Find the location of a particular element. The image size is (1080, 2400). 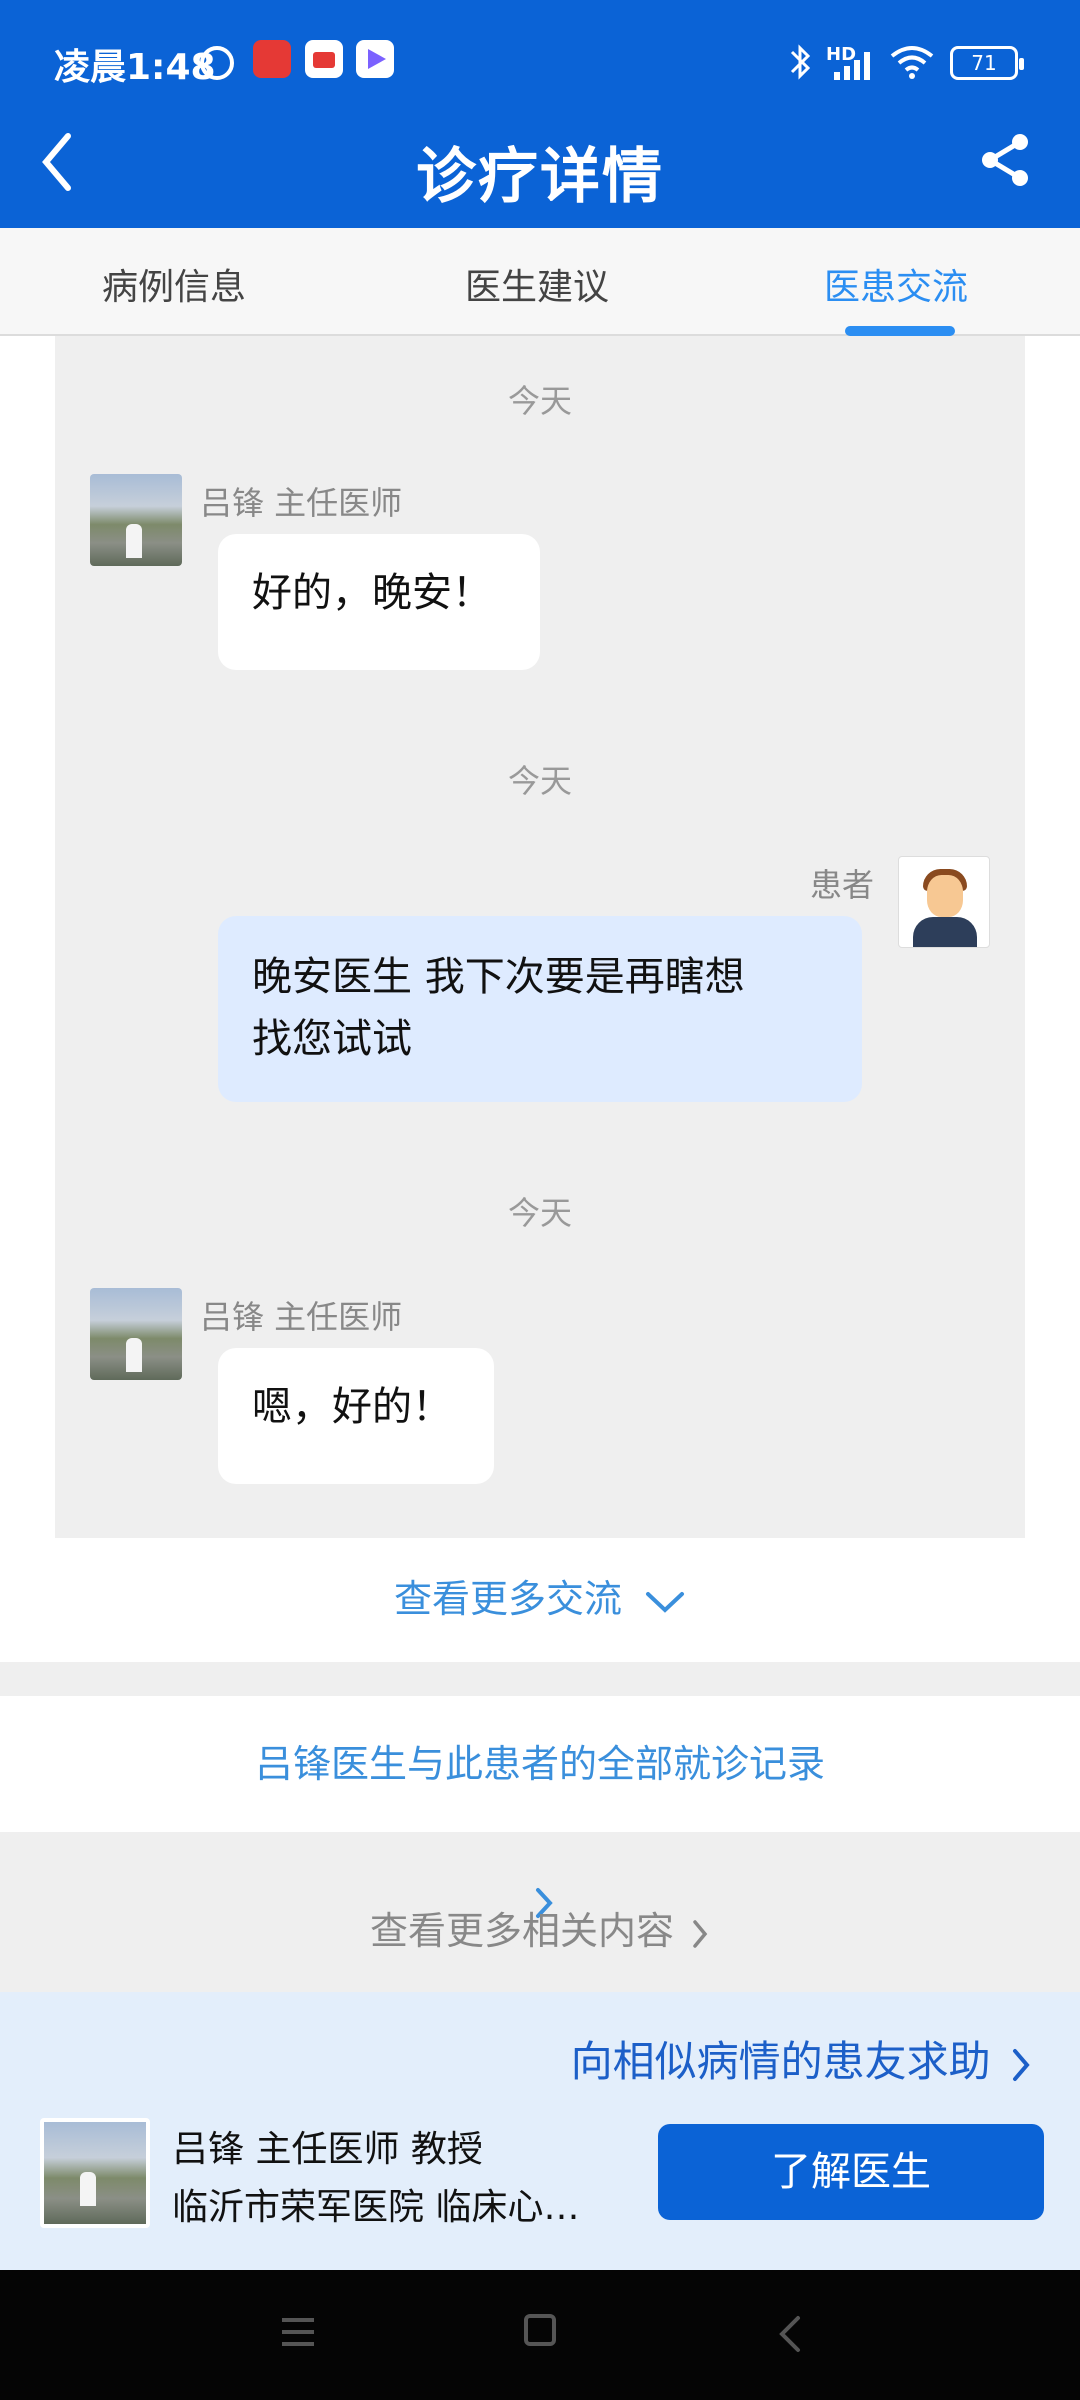

doctor-message-bubble: 好的，晚安！ is located at coordinates (379, 602).